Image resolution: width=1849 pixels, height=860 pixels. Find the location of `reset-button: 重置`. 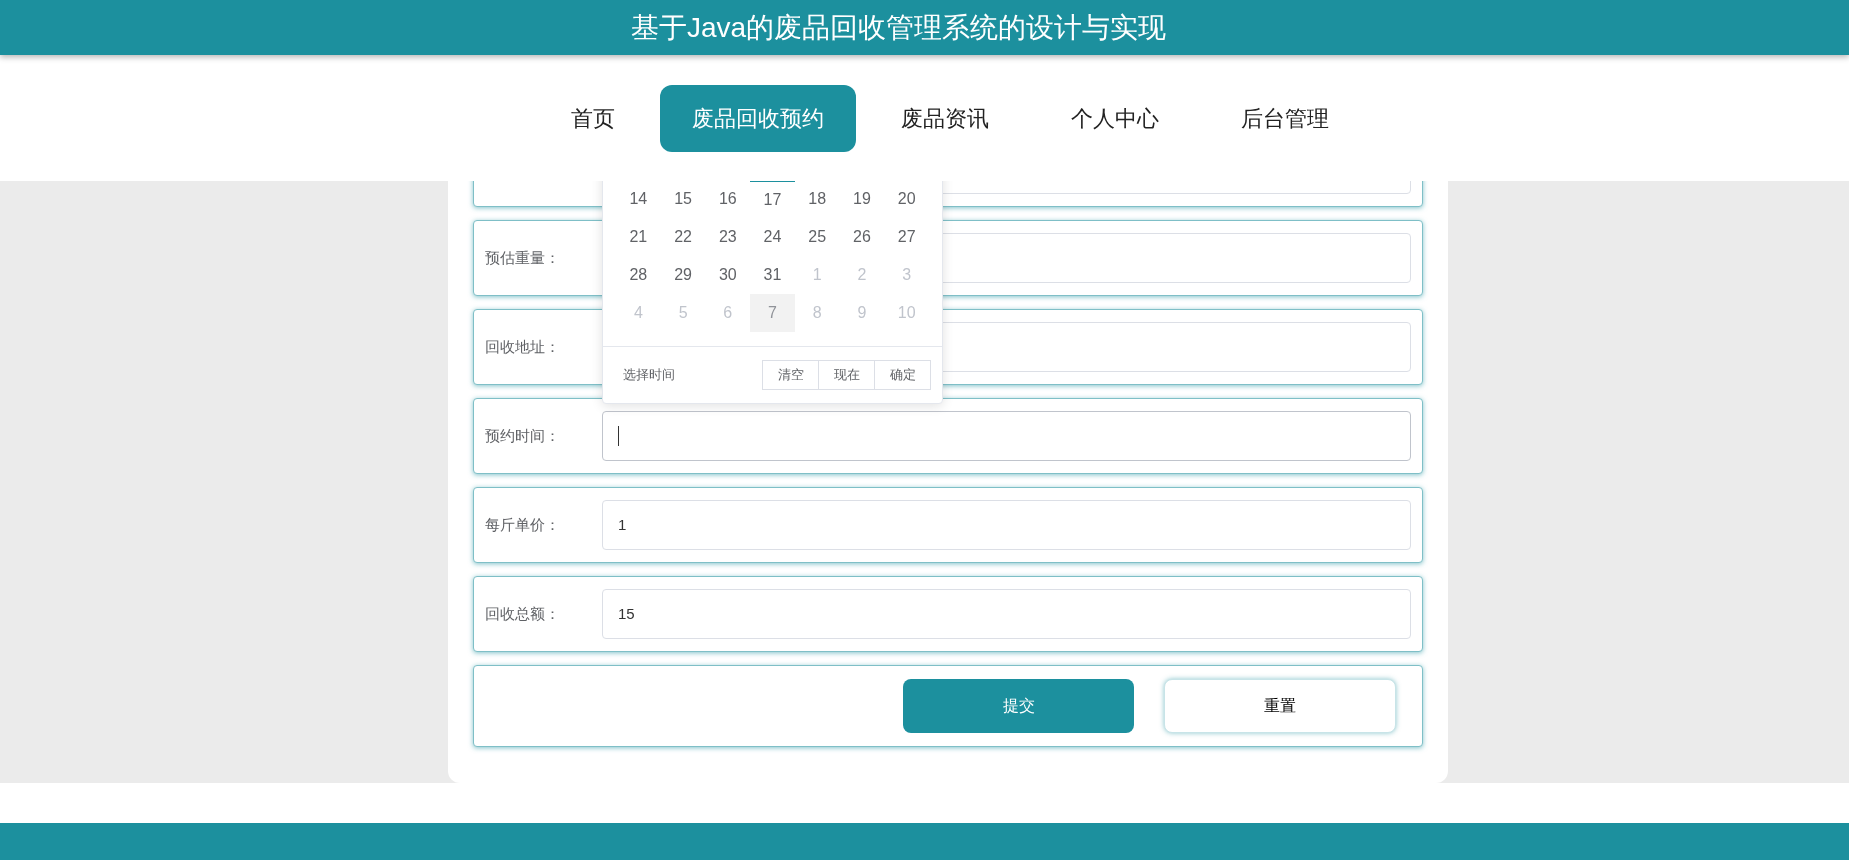

reset-button: 重置 is located at coordinates (1280, 706).